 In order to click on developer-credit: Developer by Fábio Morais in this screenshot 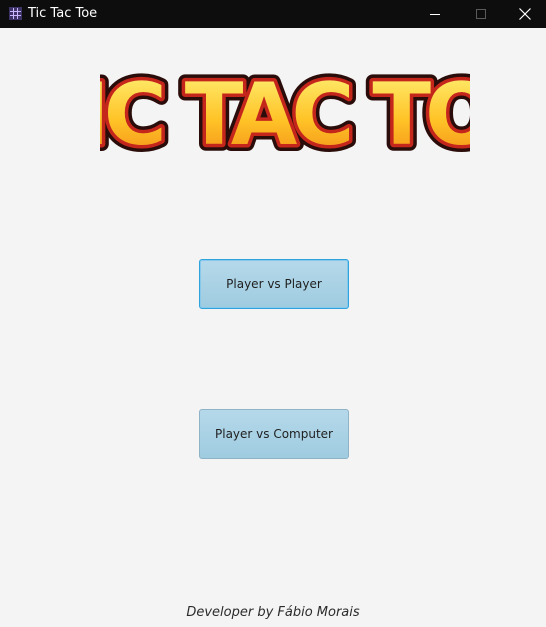, I will do `click(273, 612)`.